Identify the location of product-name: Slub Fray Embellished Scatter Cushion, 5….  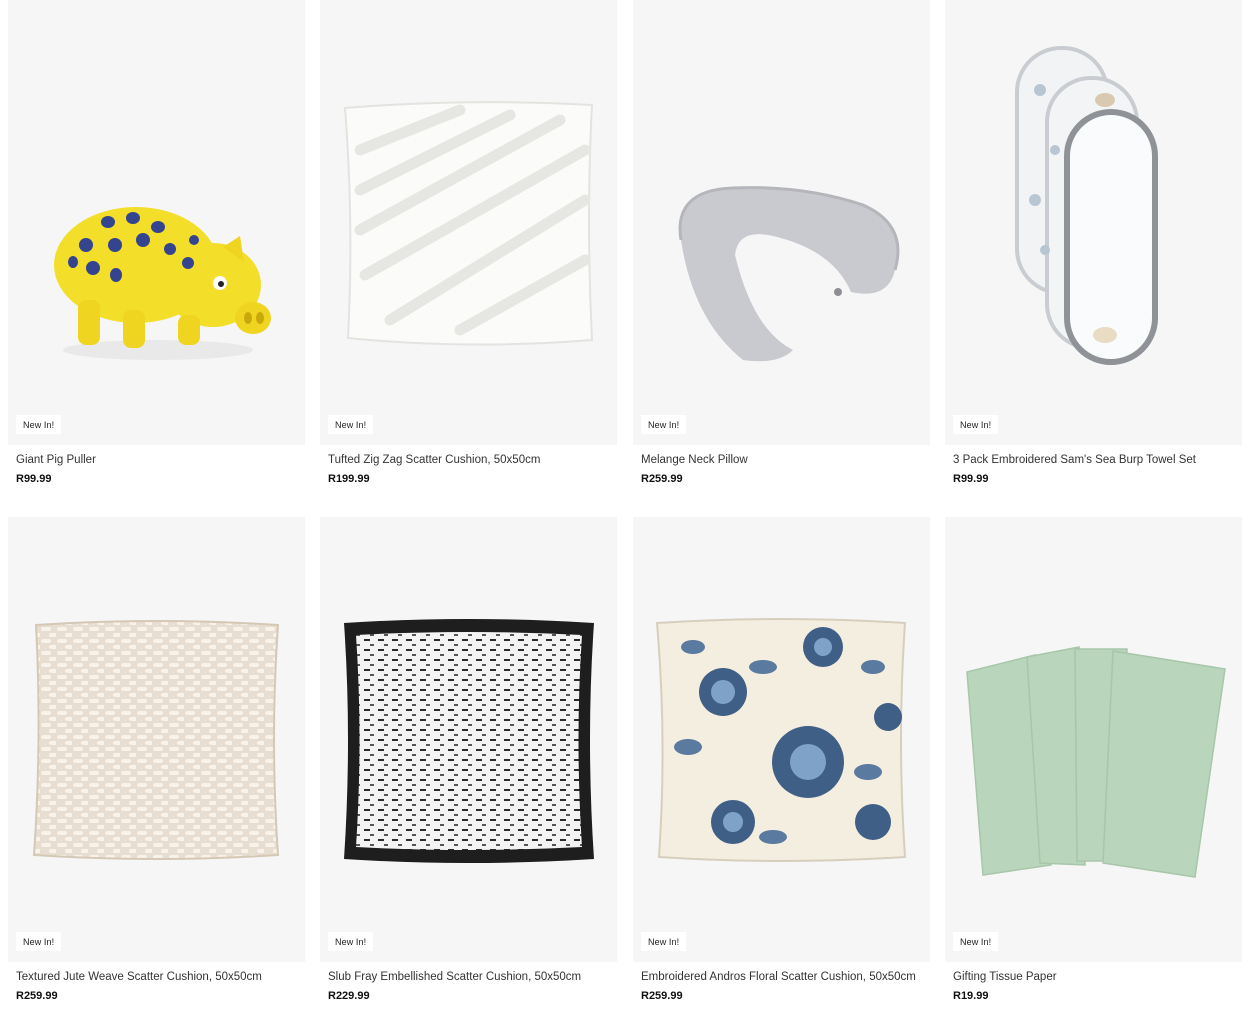
(472, 977).